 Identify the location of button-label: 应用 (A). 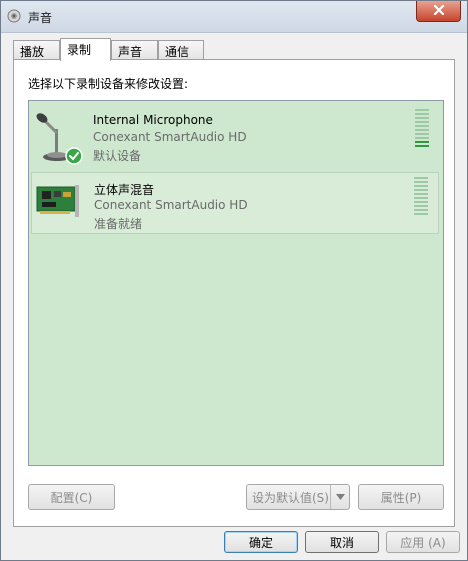
(423, 542).